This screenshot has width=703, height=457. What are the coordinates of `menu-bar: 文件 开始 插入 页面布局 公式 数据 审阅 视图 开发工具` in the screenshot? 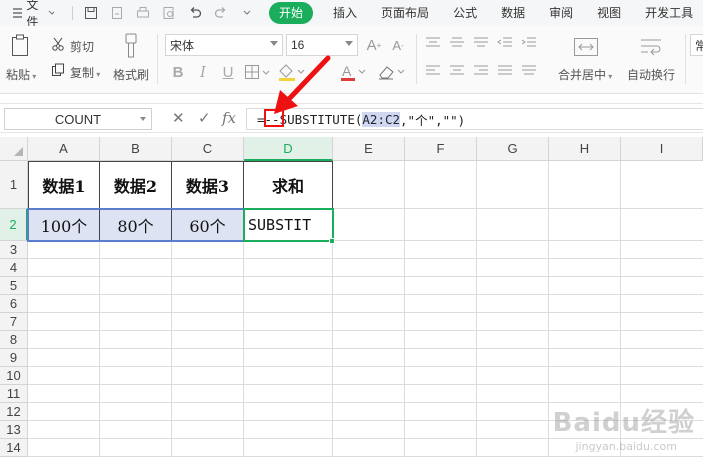 It's located at (351, 14).